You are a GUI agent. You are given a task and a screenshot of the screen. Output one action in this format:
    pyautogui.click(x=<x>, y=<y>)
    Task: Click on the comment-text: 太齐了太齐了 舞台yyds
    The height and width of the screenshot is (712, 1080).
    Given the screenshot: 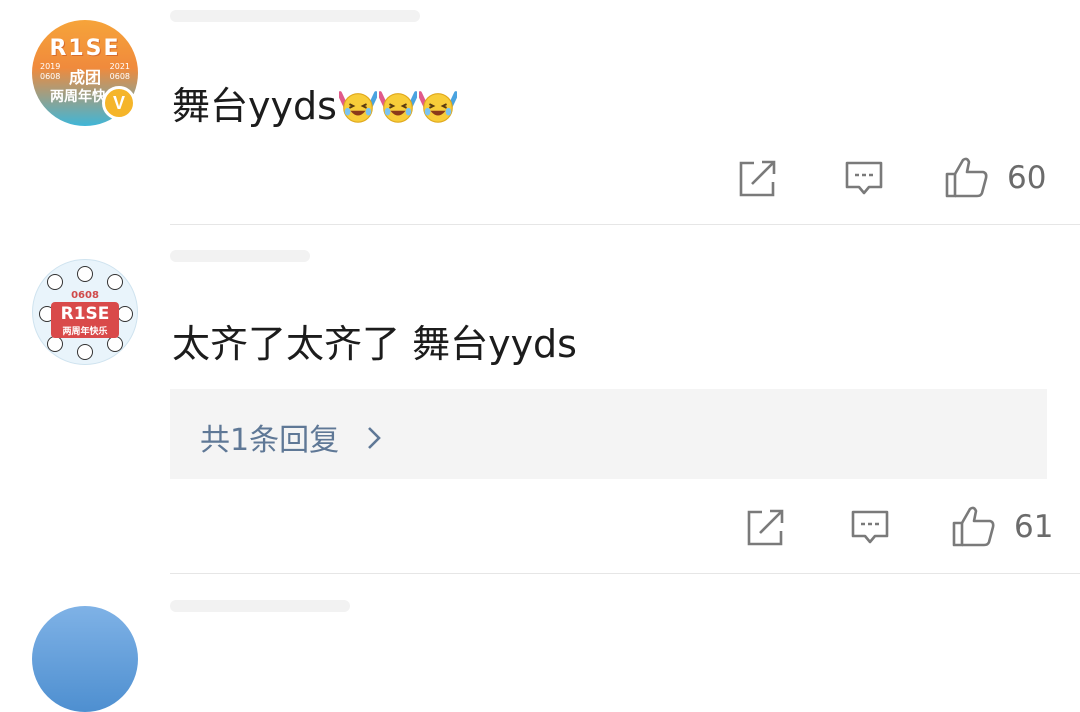 What is the action you would take?
    pyautogui.click(x=374, y=344)
    